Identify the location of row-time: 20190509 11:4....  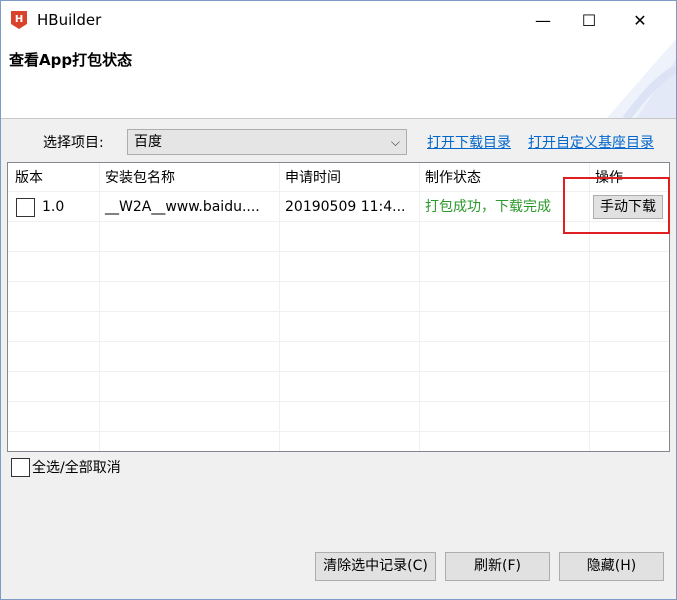
(345, 207).